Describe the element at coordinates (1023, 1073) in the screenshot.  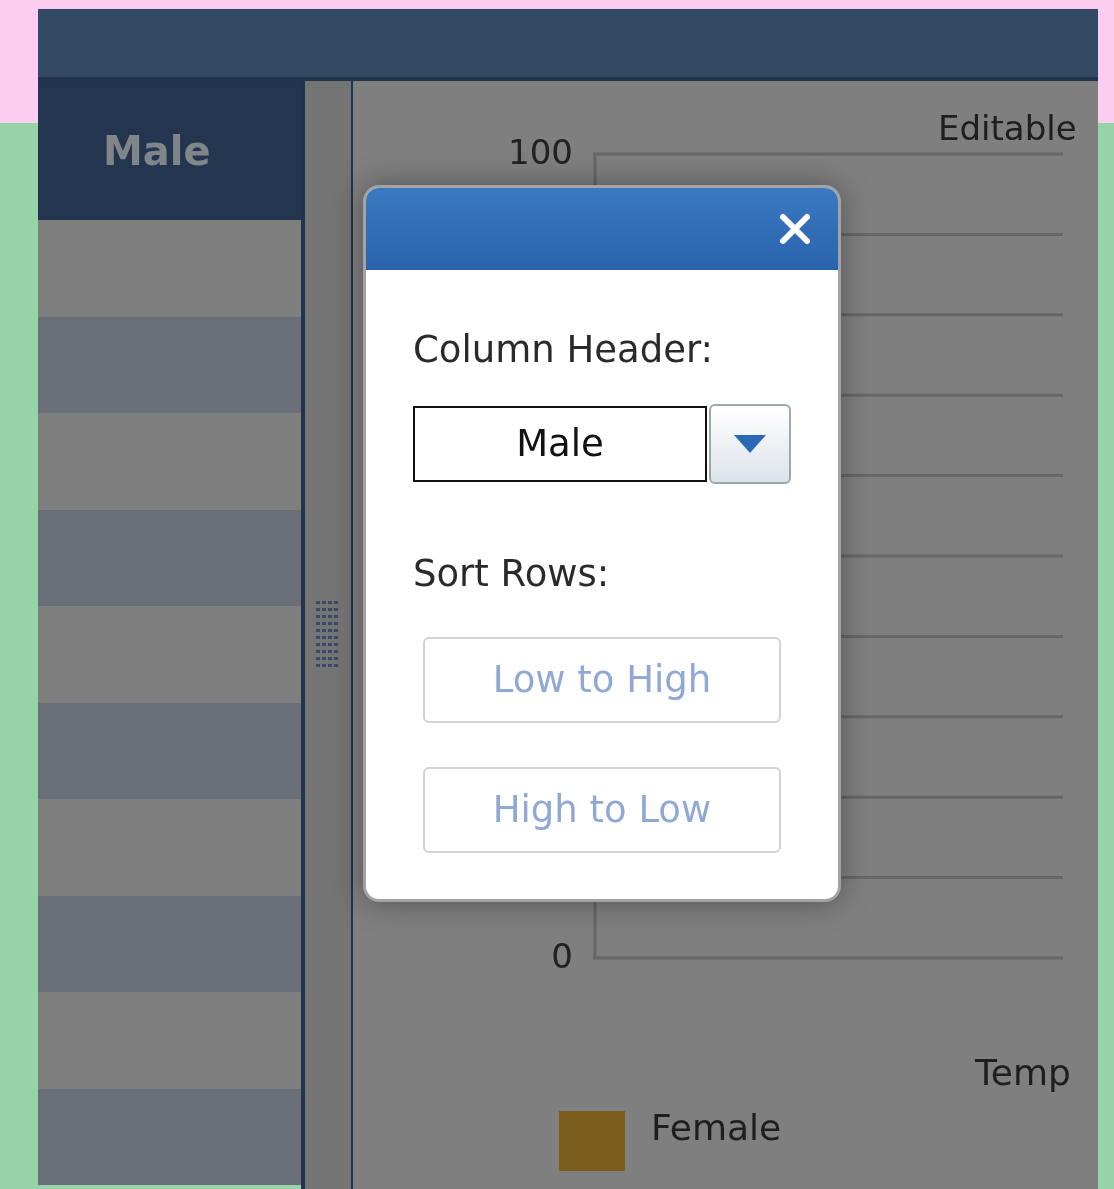
I see `x-axis-label: Temp` at that location.